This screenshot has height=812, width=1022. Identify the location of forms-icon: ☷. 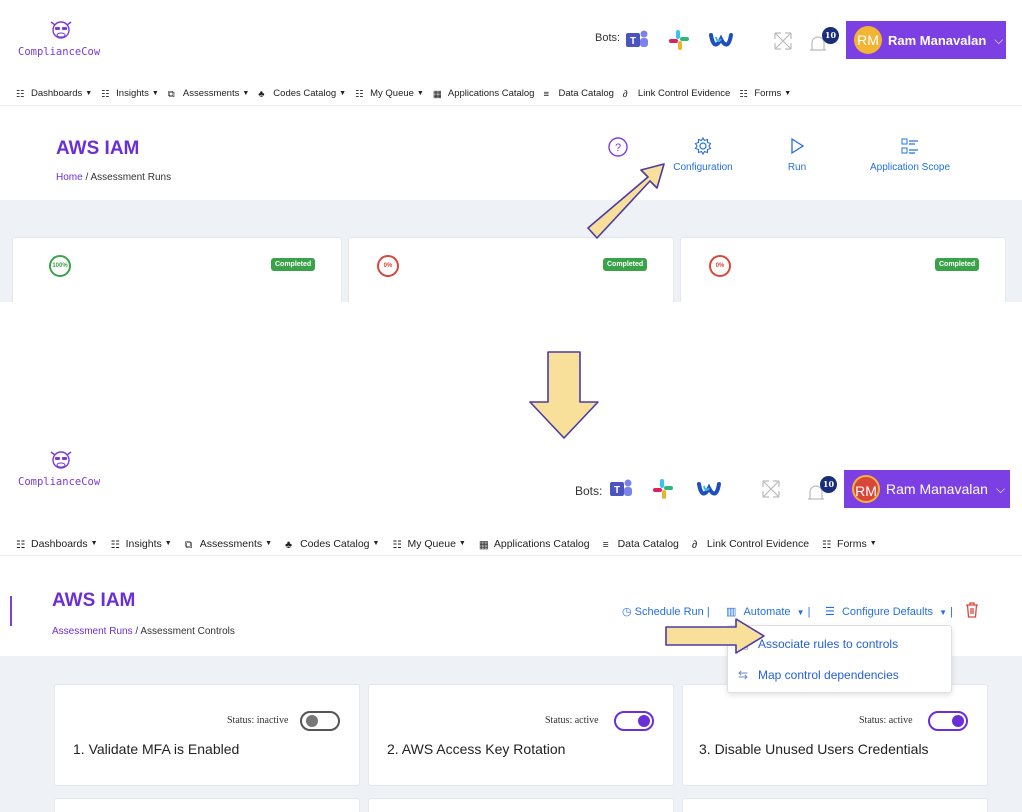
(827, 544).